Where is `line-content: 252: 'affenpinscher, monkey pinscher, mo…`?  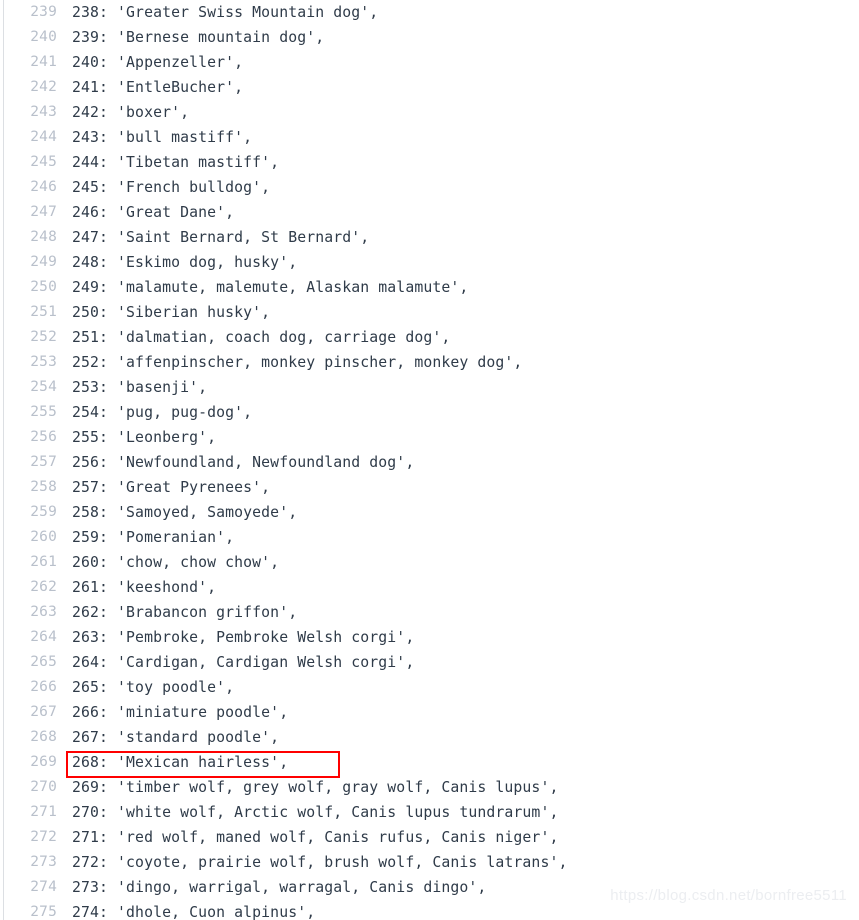 line-content: 252: 'affenpinscher, monkey pinscher, mo… is located at coordinates (297, 362).